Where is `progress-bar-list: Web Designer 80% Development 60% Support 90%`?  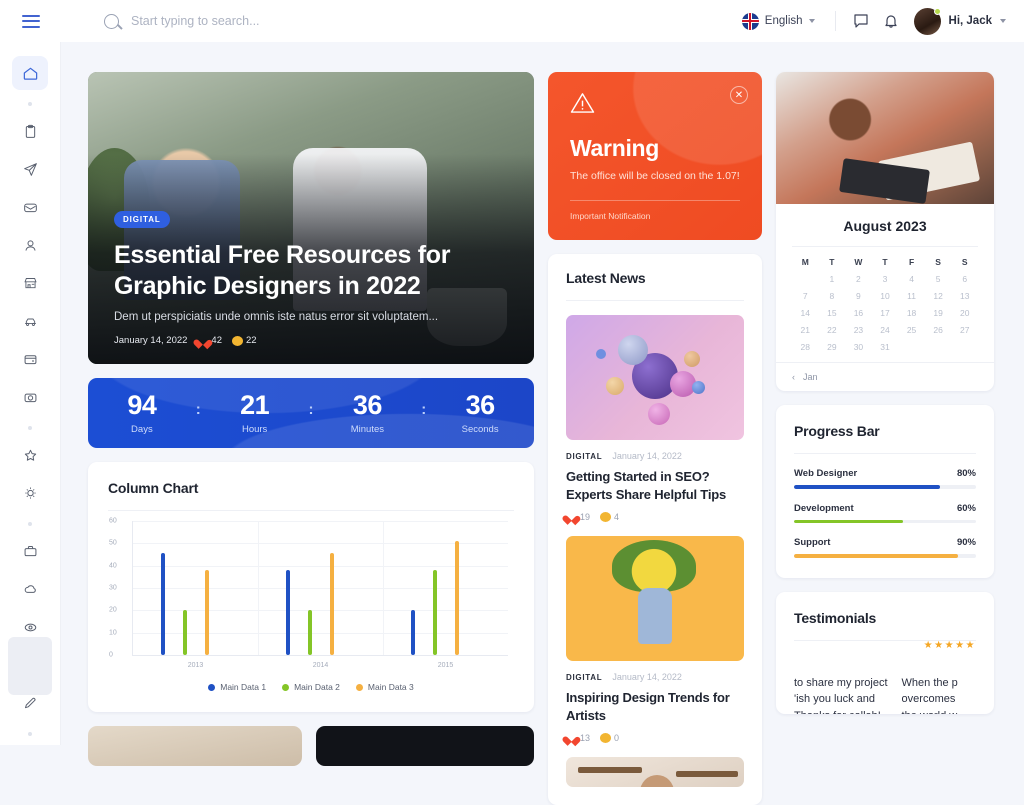
progress-bar-list: Web Designer 80% Development 60% Support 90% is located at coordinates (885, 513).